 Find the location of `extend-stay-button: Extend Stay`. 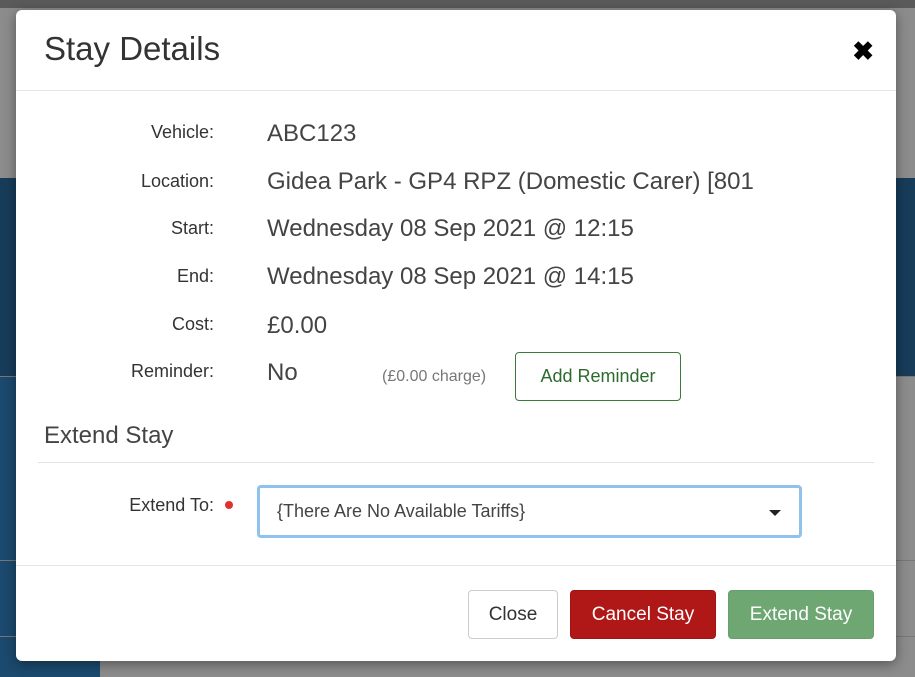

extend-stay-button: Extend Stay is located at coordinates (801, 614).